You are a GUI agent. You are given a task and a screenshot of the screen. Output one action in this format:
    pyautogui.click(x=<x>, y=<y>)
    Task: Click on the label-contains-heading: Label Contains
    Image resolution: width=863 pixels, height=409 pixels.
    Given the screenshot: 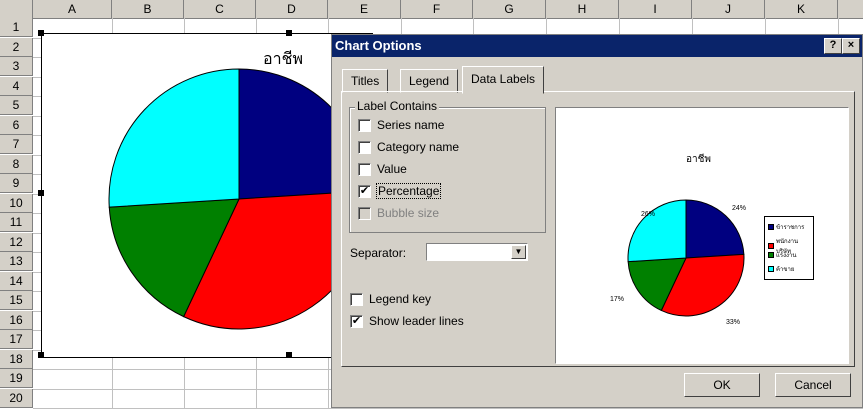 What is the action you would take?
    pyautogui.click(x=397, y=106)
    